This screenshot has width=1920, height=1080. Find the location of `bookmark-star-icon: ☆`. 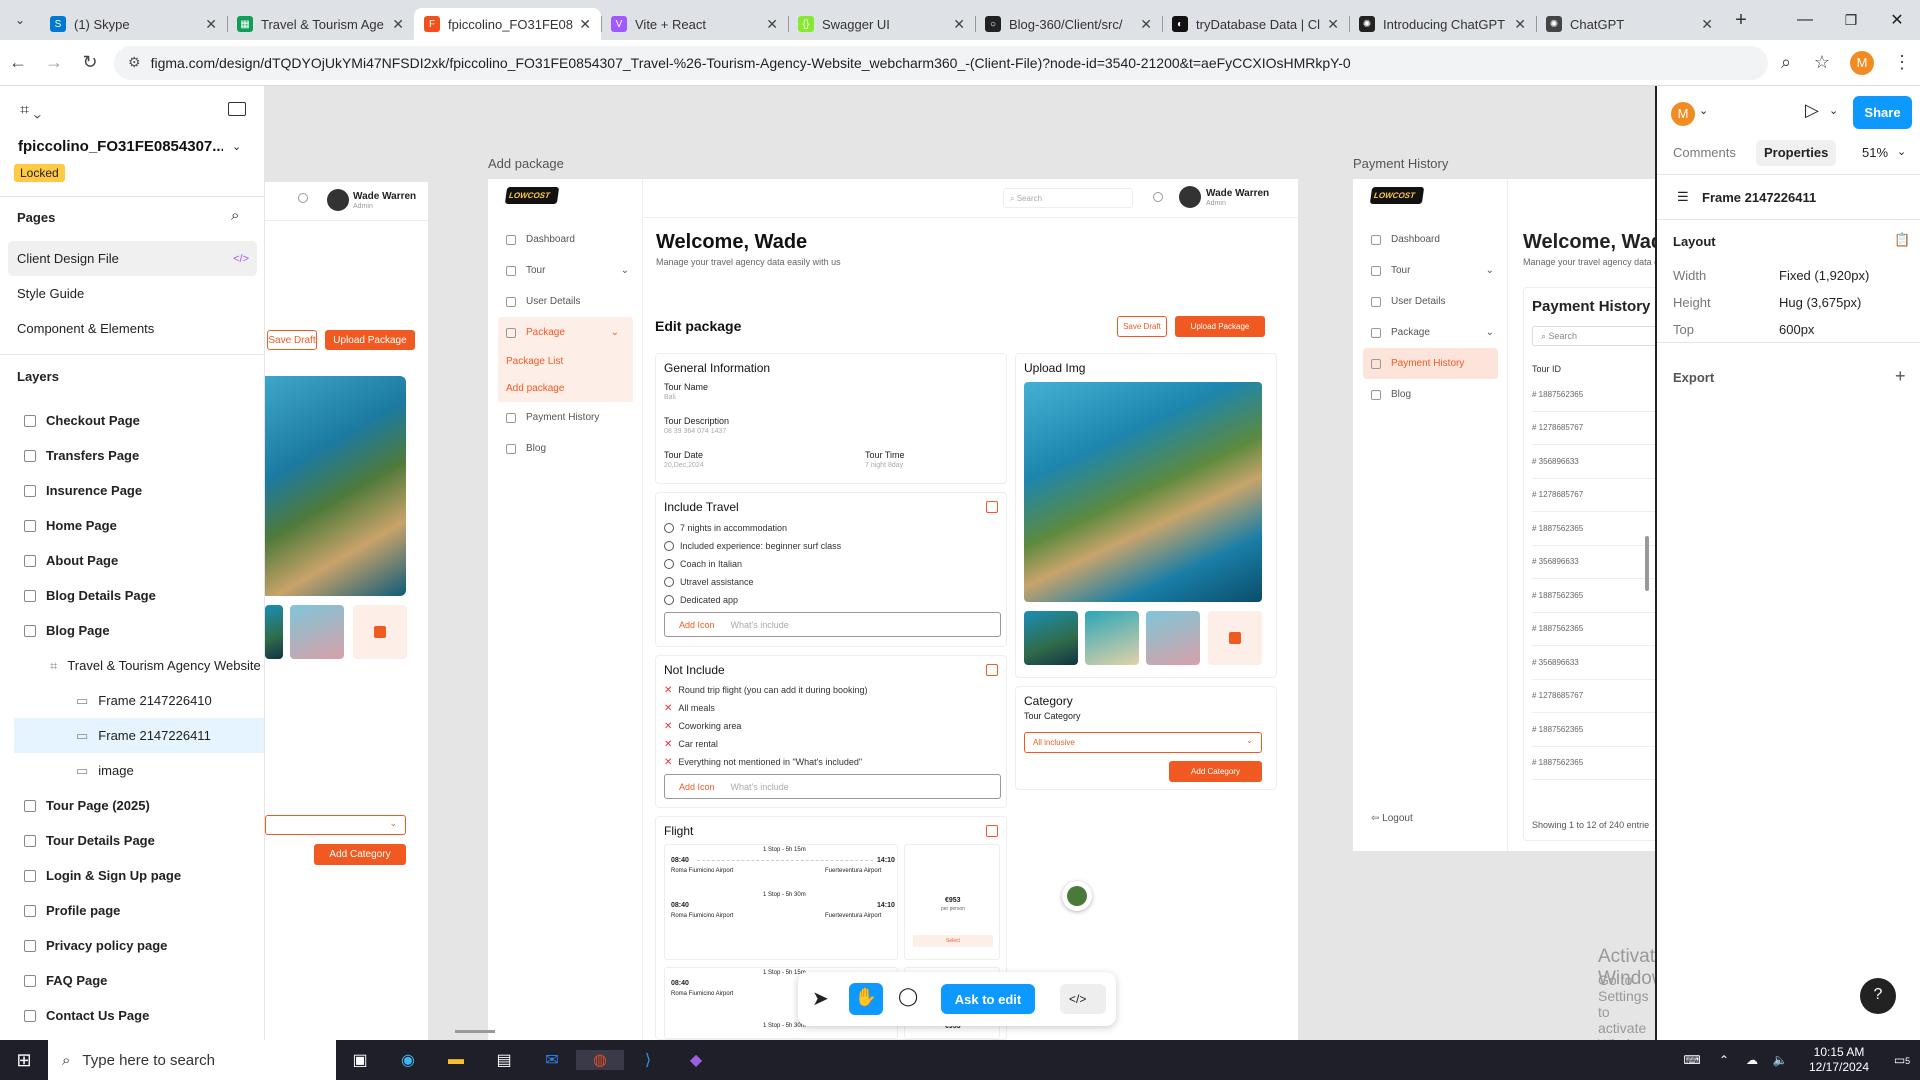

bookmark-star-icon: ☆ is located at coordinates (1822, 62).